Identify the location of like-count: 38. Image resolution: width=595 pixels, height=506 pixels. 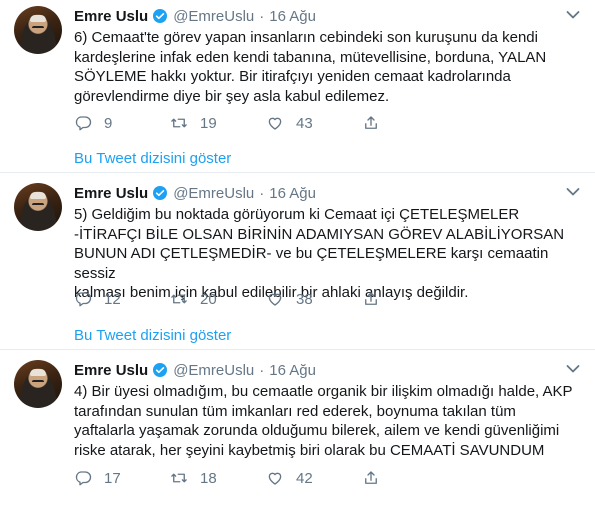
(304, 299).